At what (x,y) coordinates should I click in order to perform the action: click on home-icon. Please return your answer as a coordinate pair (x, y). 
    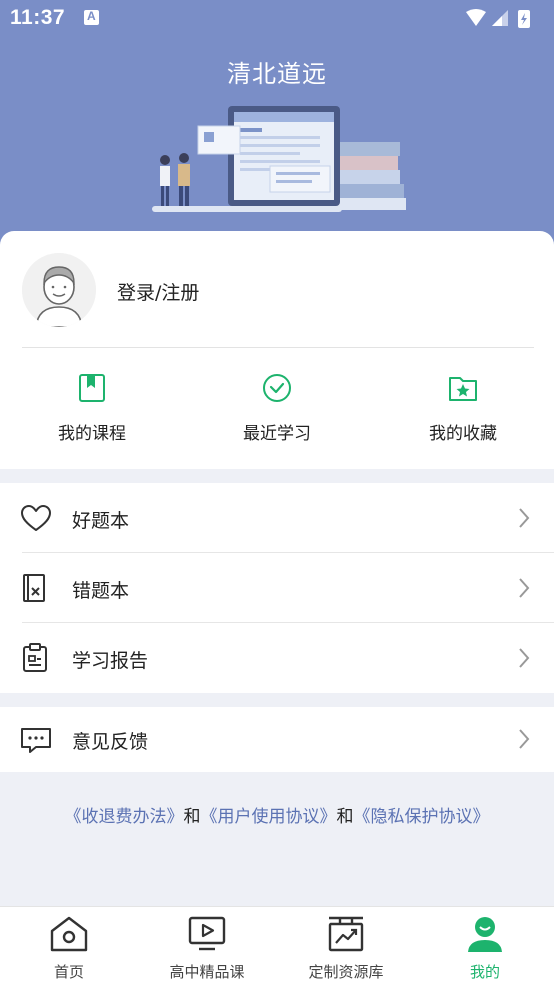
    Looking at the image, I should click on (69, 934).